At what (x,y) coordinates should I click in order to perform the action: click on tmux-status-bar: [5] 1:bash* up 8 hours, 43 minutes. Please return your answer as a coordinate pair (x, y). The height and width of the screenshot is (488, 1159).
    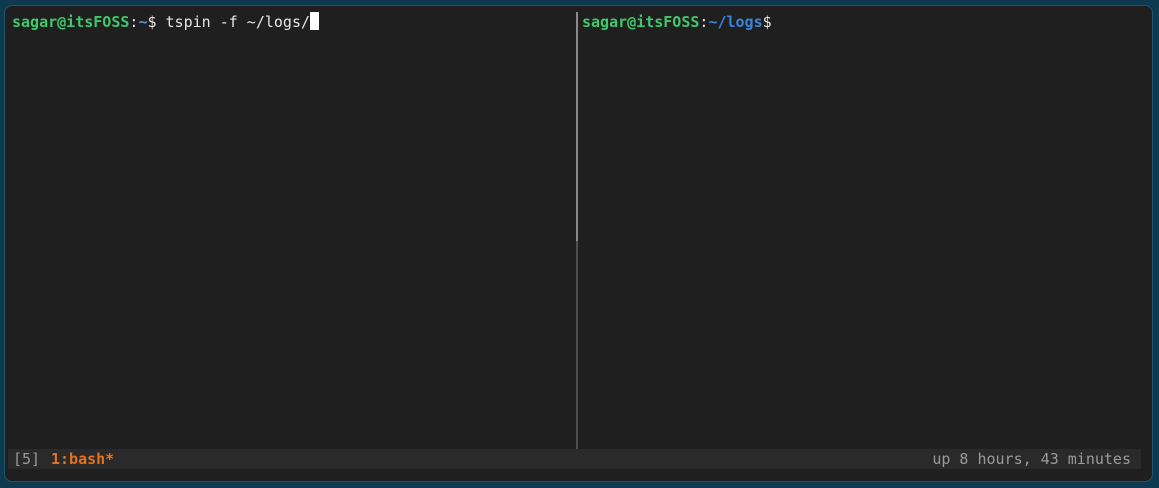
    Looking at the image, I should click on (574, 459).